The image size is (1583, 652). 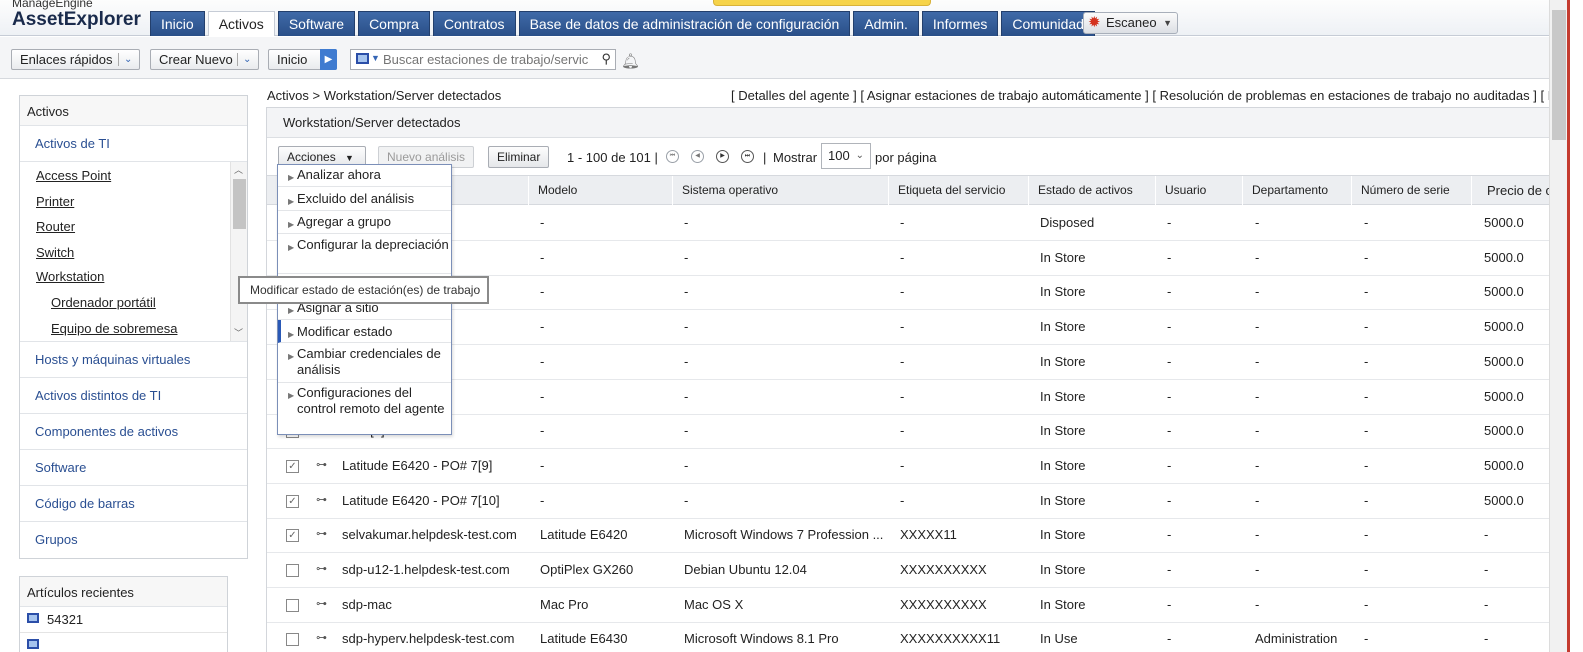 I want to click on scroll-thumb, so click(x=239, y=204).